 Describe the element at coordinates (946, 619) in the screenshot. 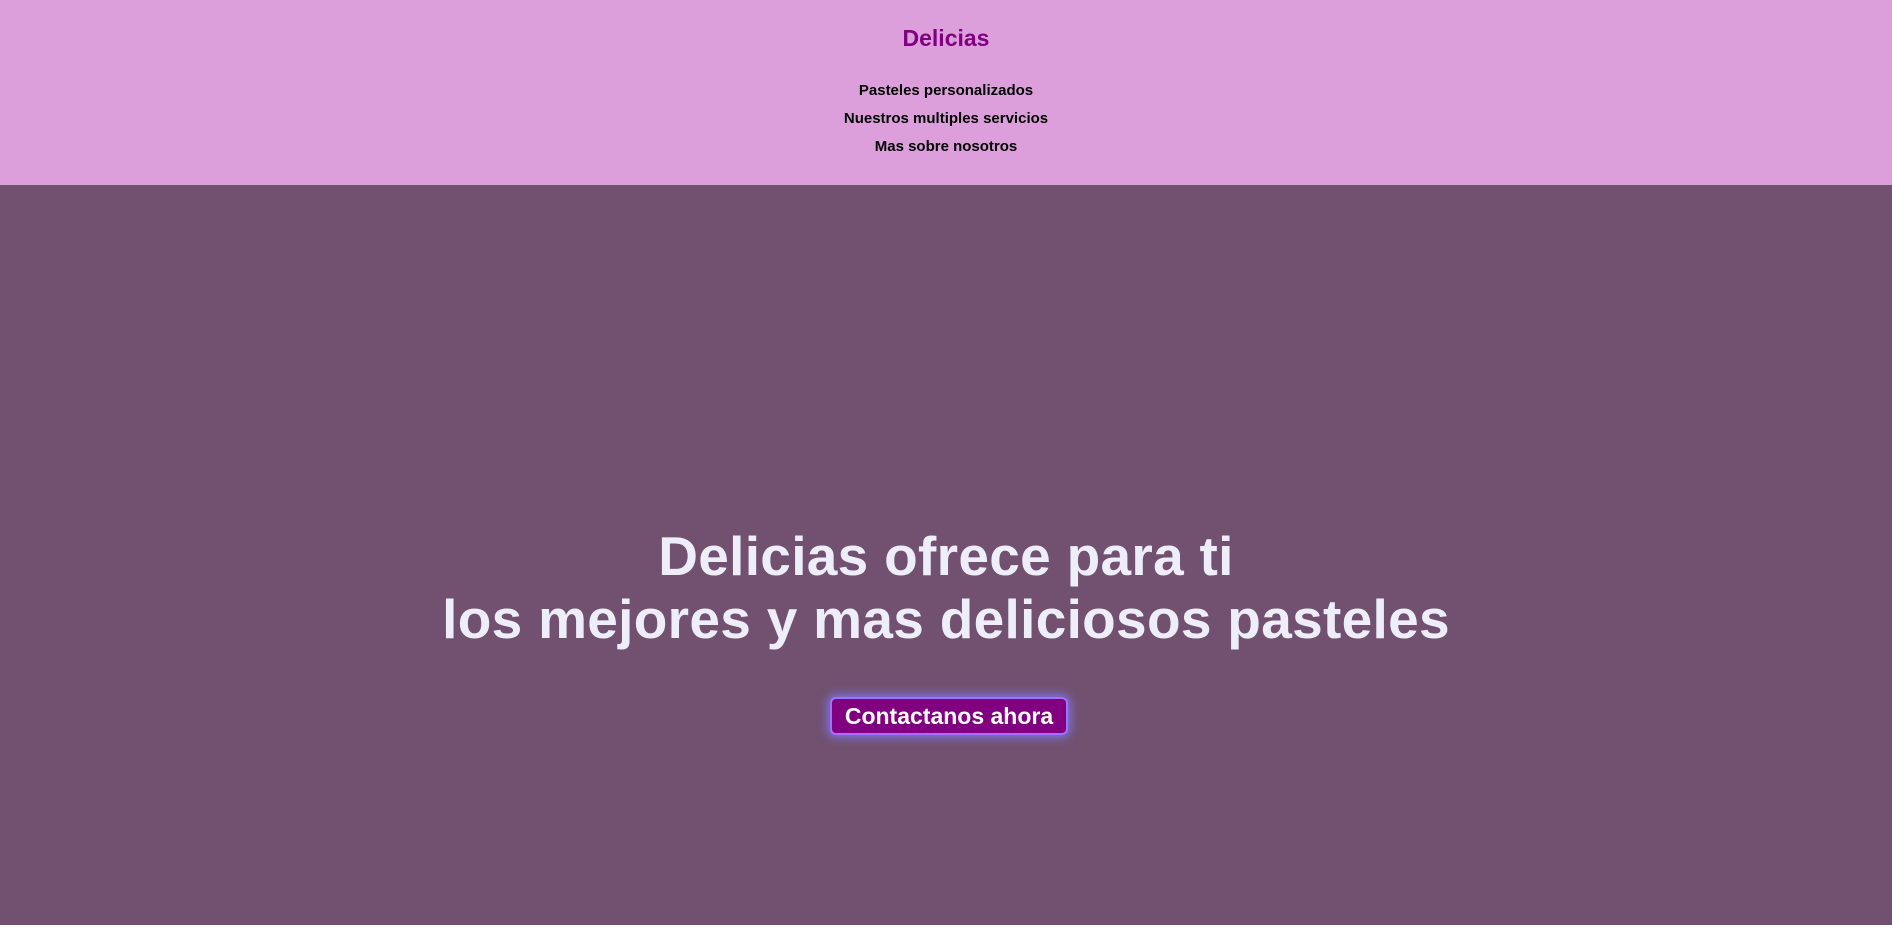

I see `hero-title-line-2: los mejores y mas deliciosos pasteles` at that location.